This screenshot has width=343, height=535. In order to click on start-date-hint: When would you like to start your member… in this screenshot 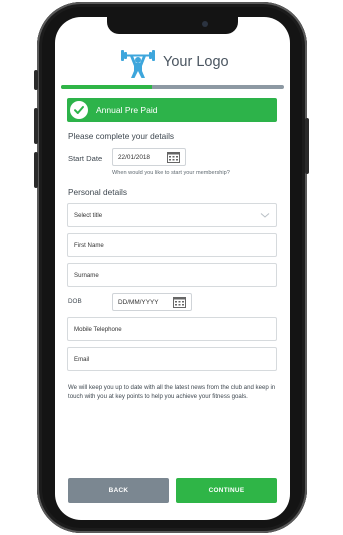, I will do `click(171, 173)`.